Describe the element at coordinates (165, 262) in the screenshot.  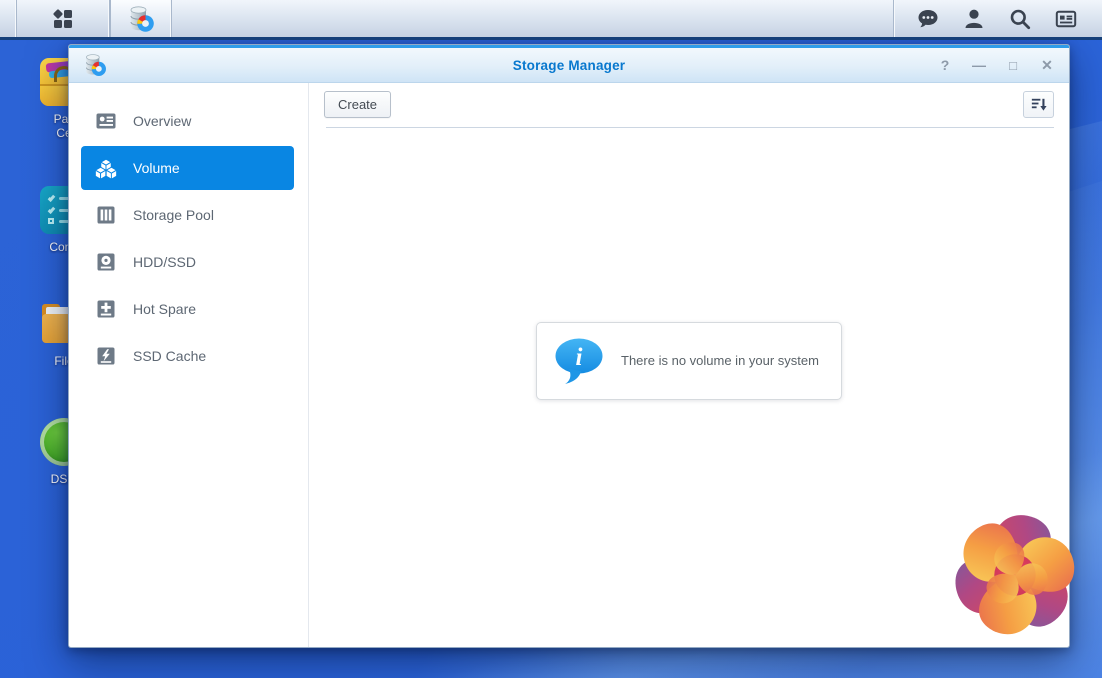
I see `sidebar-item-label: HDD/SSD` at that location.